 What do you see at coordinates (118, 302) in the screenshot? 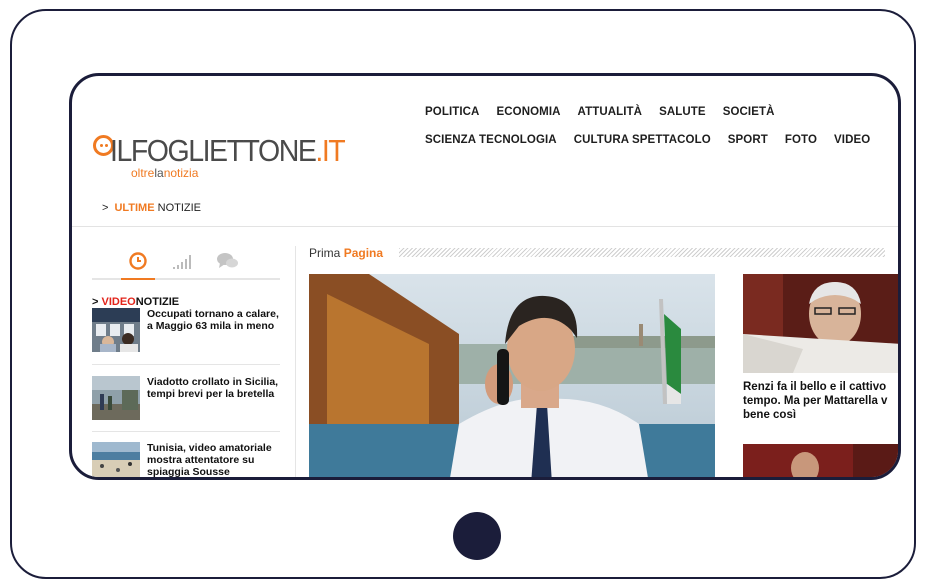
I see `video-highlight: VIDEO` at bounding box center [118, 302].